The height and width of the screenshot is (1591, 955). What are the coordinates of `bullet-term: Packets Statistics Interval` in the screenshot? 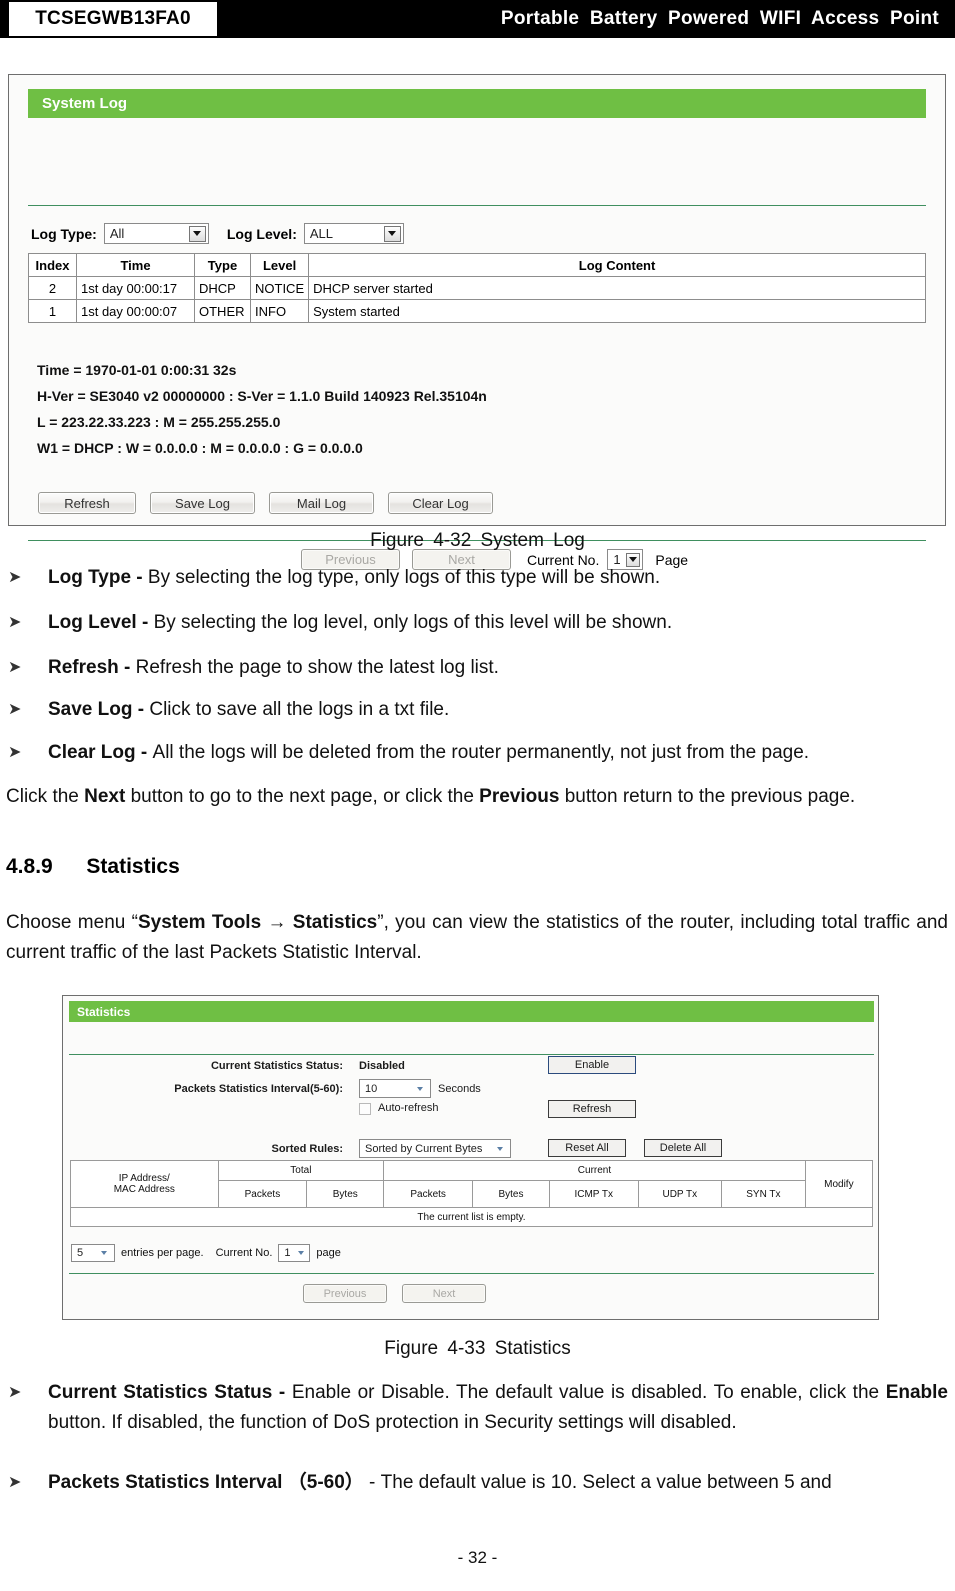 It's located at (168, 1482).